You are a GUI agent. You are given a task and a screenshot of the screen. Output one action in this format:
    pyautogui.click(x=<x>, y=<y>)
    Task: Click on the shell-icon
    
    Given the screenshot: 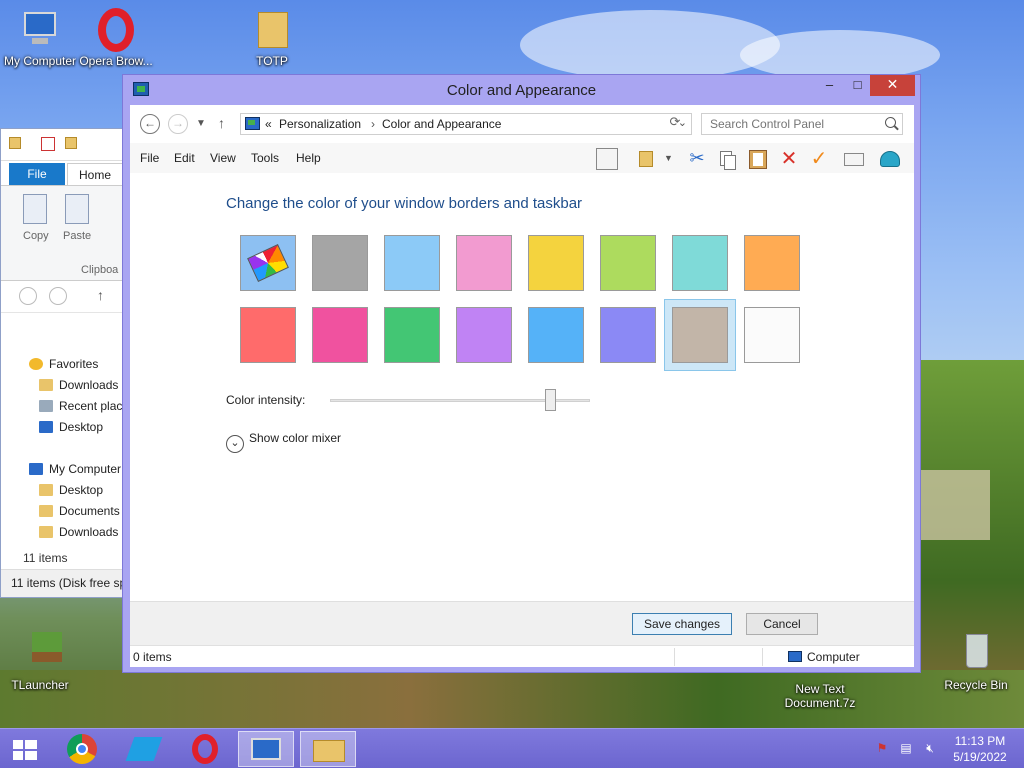 What is the action you would take?
    pyautogui.click(x=889, y=159)
    